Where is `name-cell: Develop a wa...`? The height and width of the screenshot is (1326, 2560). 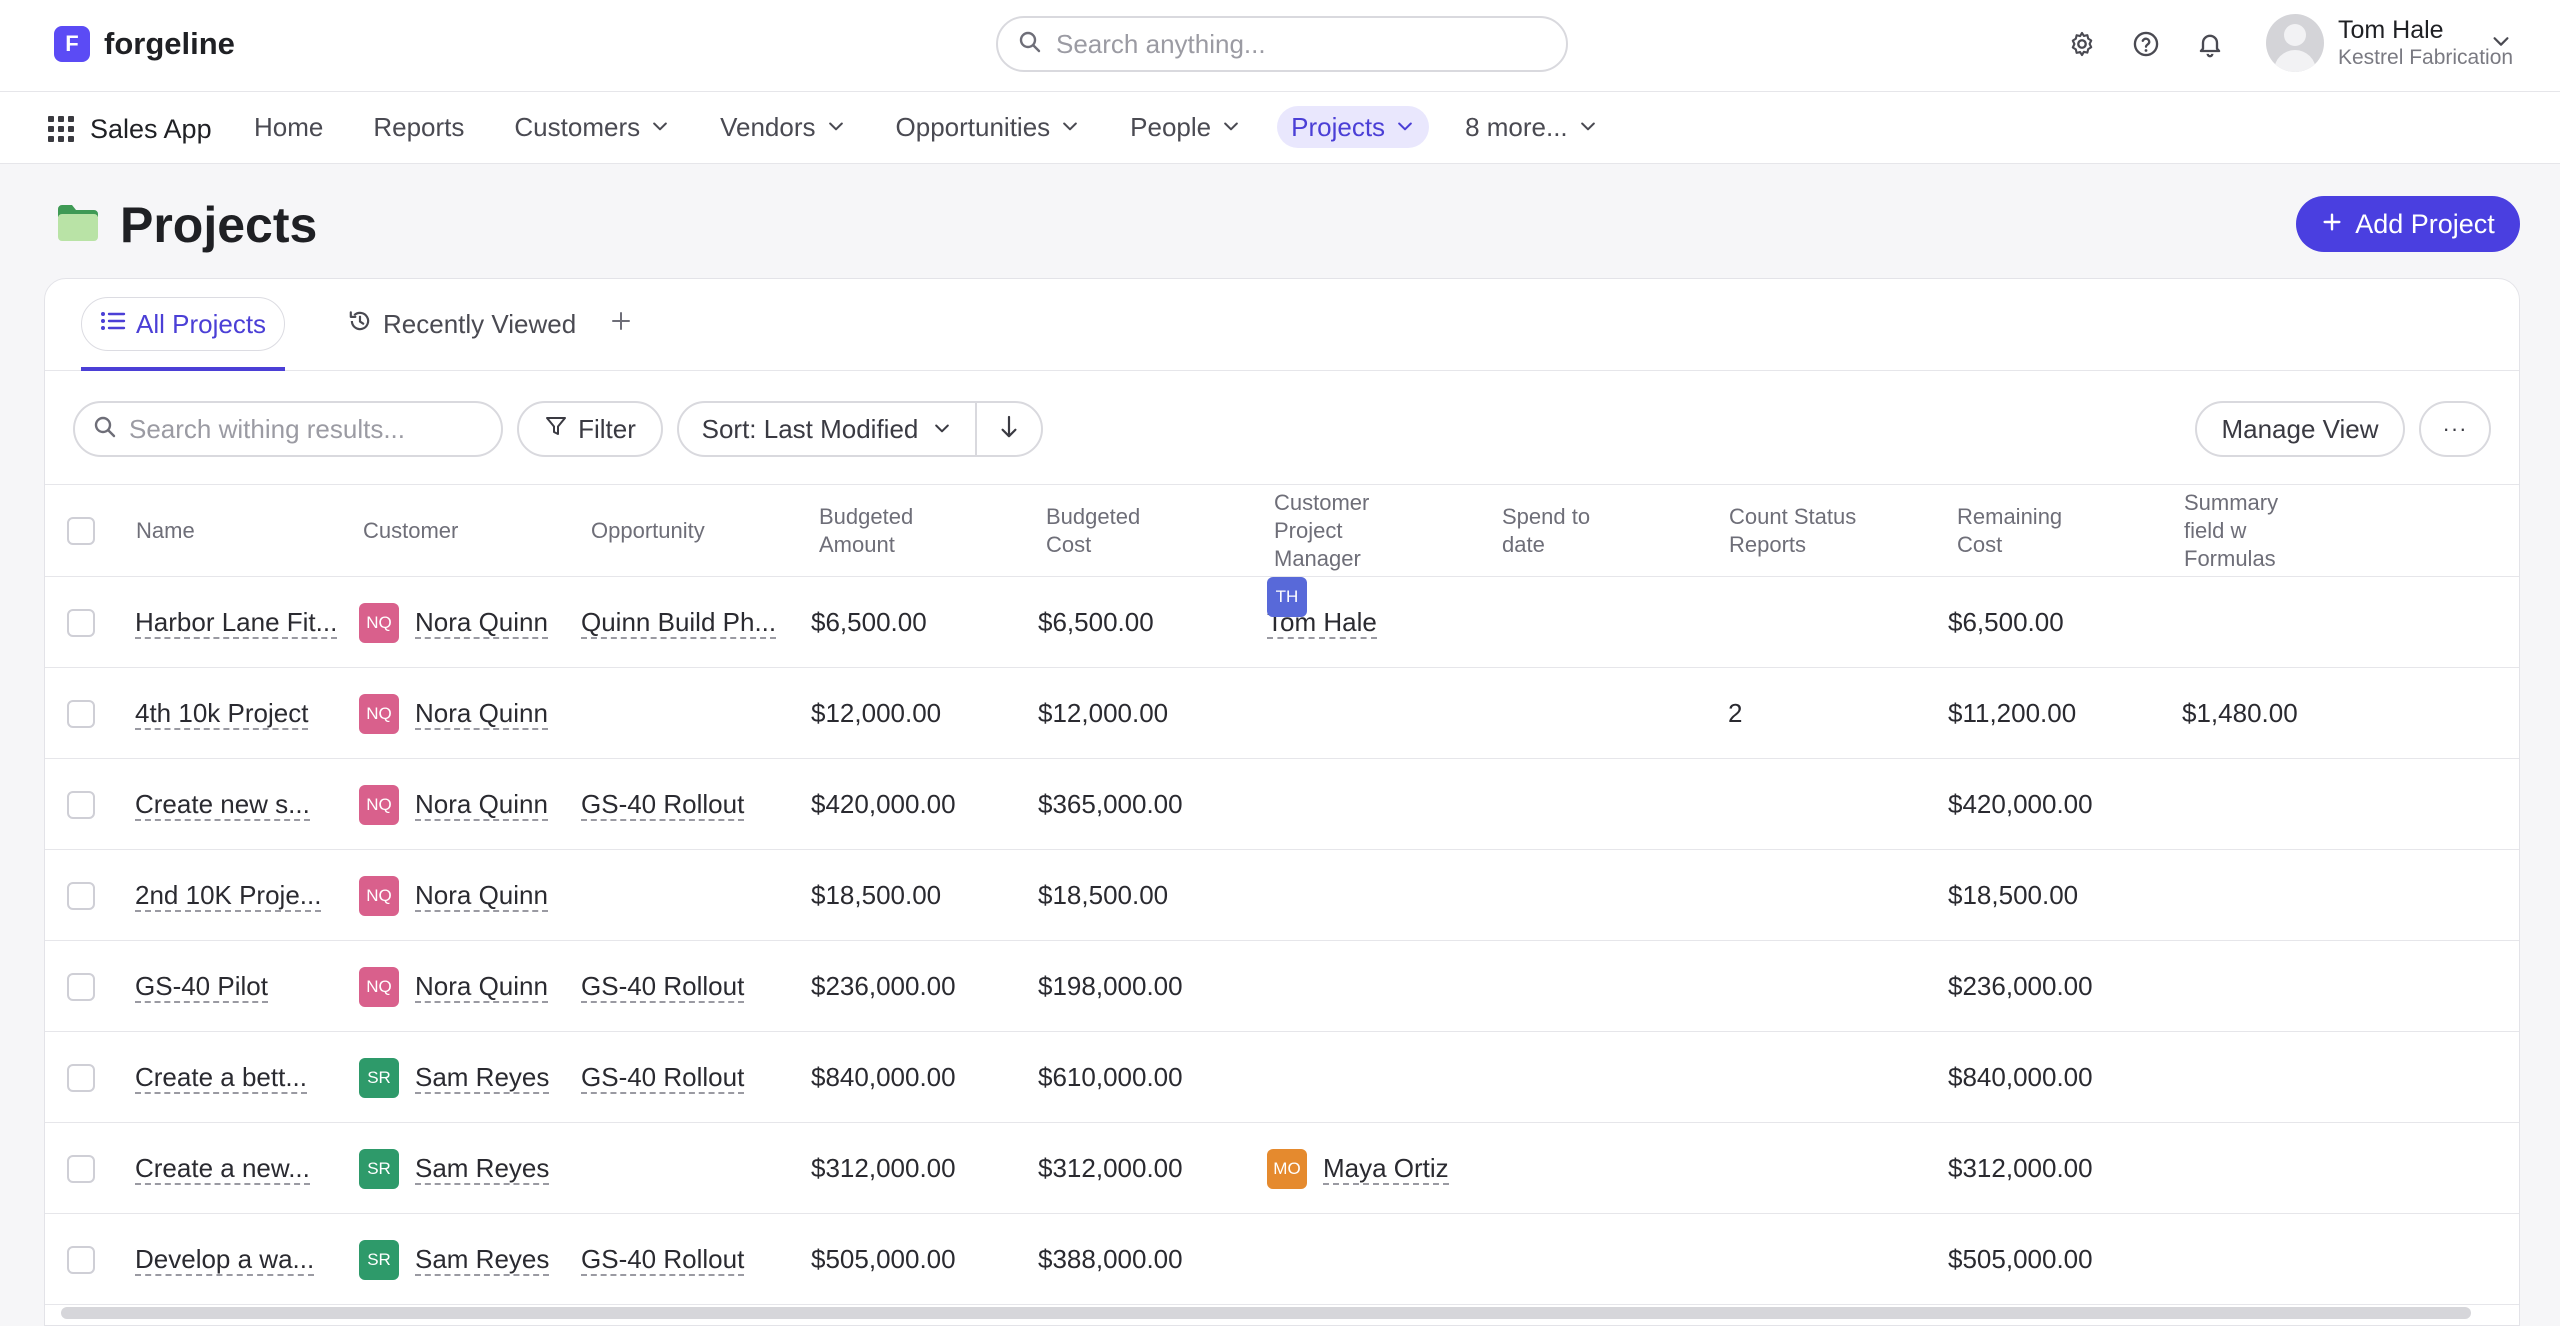
name-cell: Develop a wa... is located at coordinates (225, 1259).